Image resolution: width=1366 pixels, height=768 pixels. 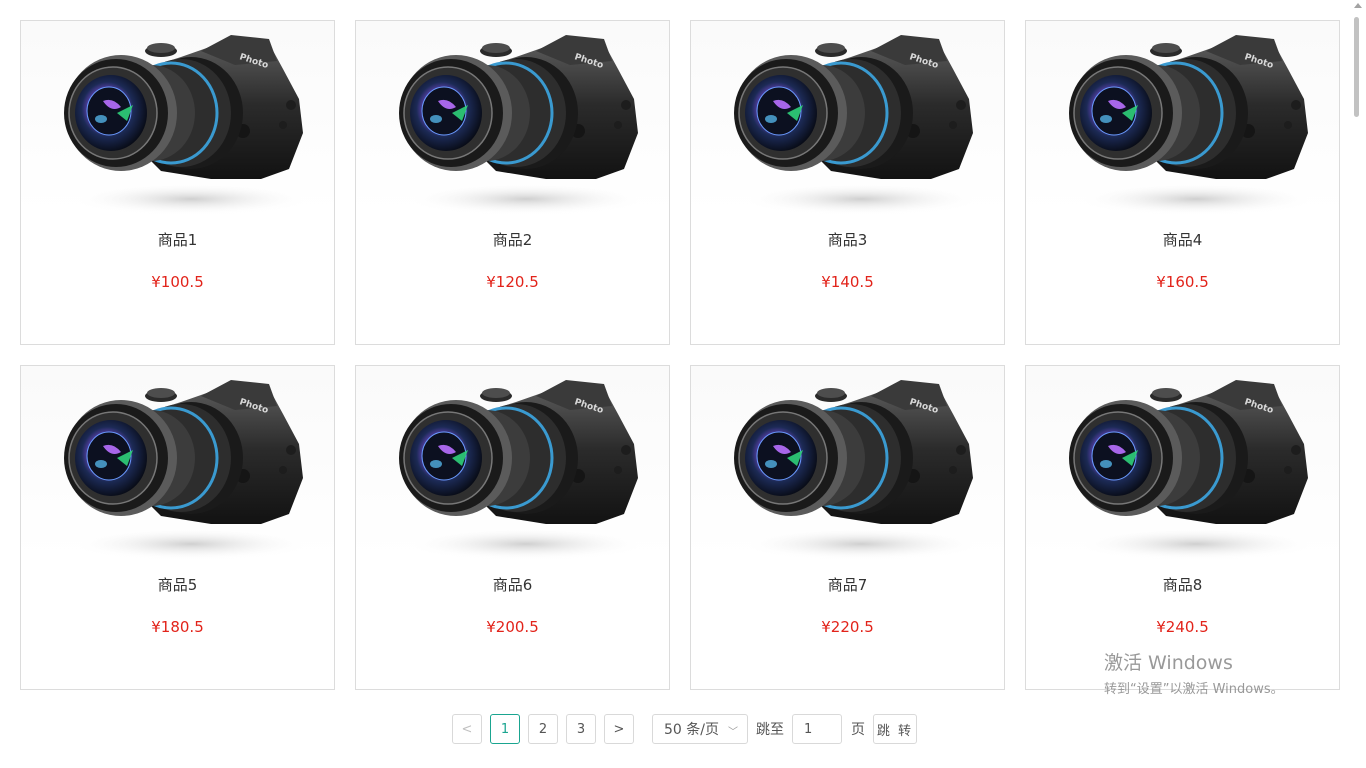 What do you see at coordinates (1182, 627) in the screenshot?
I see `product-price: ¥240.5` at bounding box center [1182, 627].